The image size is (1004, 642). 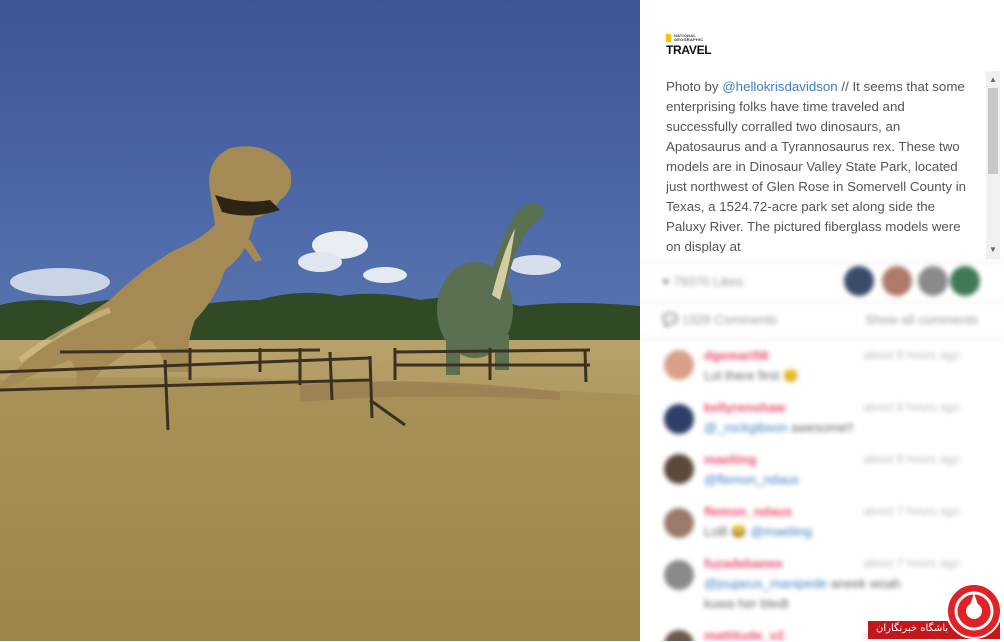 I want to click on likes-count: ♥ 79370 Likes, so click(x=702, y=281).